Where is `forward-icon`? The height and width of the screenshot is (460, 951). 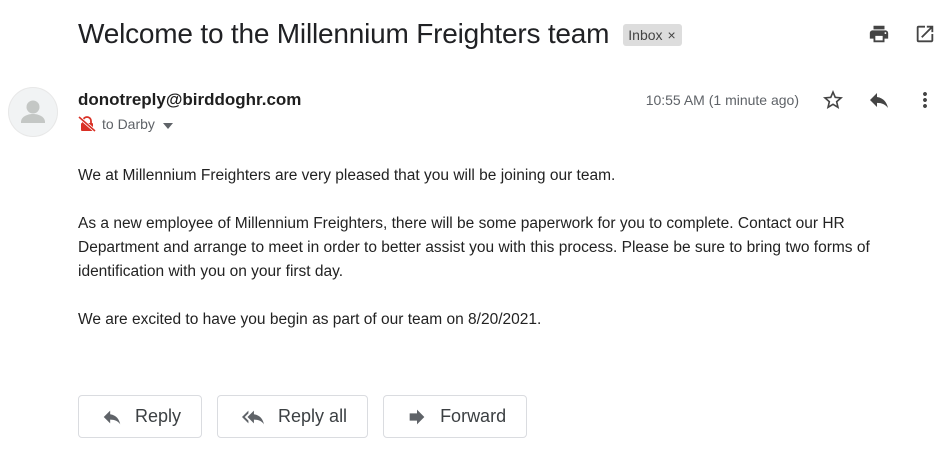
forward-icon is located at coordinates (417, 417).